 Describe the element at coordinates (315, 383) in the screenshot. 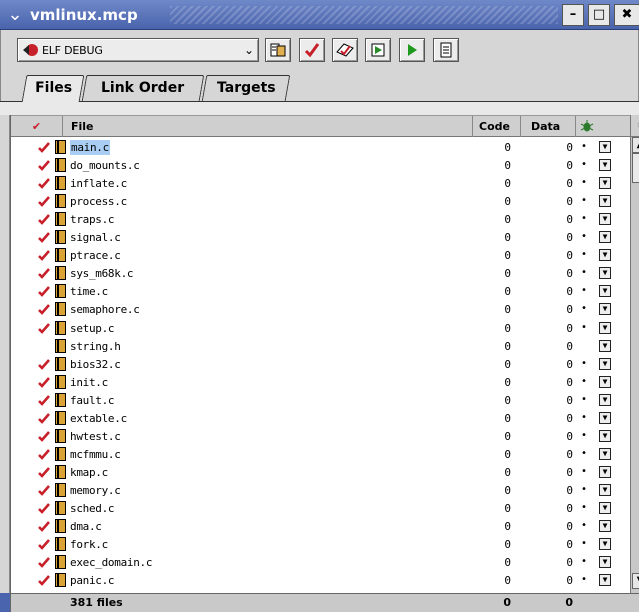

I see `file-row: init.c 0 0 • ▼` at that location.